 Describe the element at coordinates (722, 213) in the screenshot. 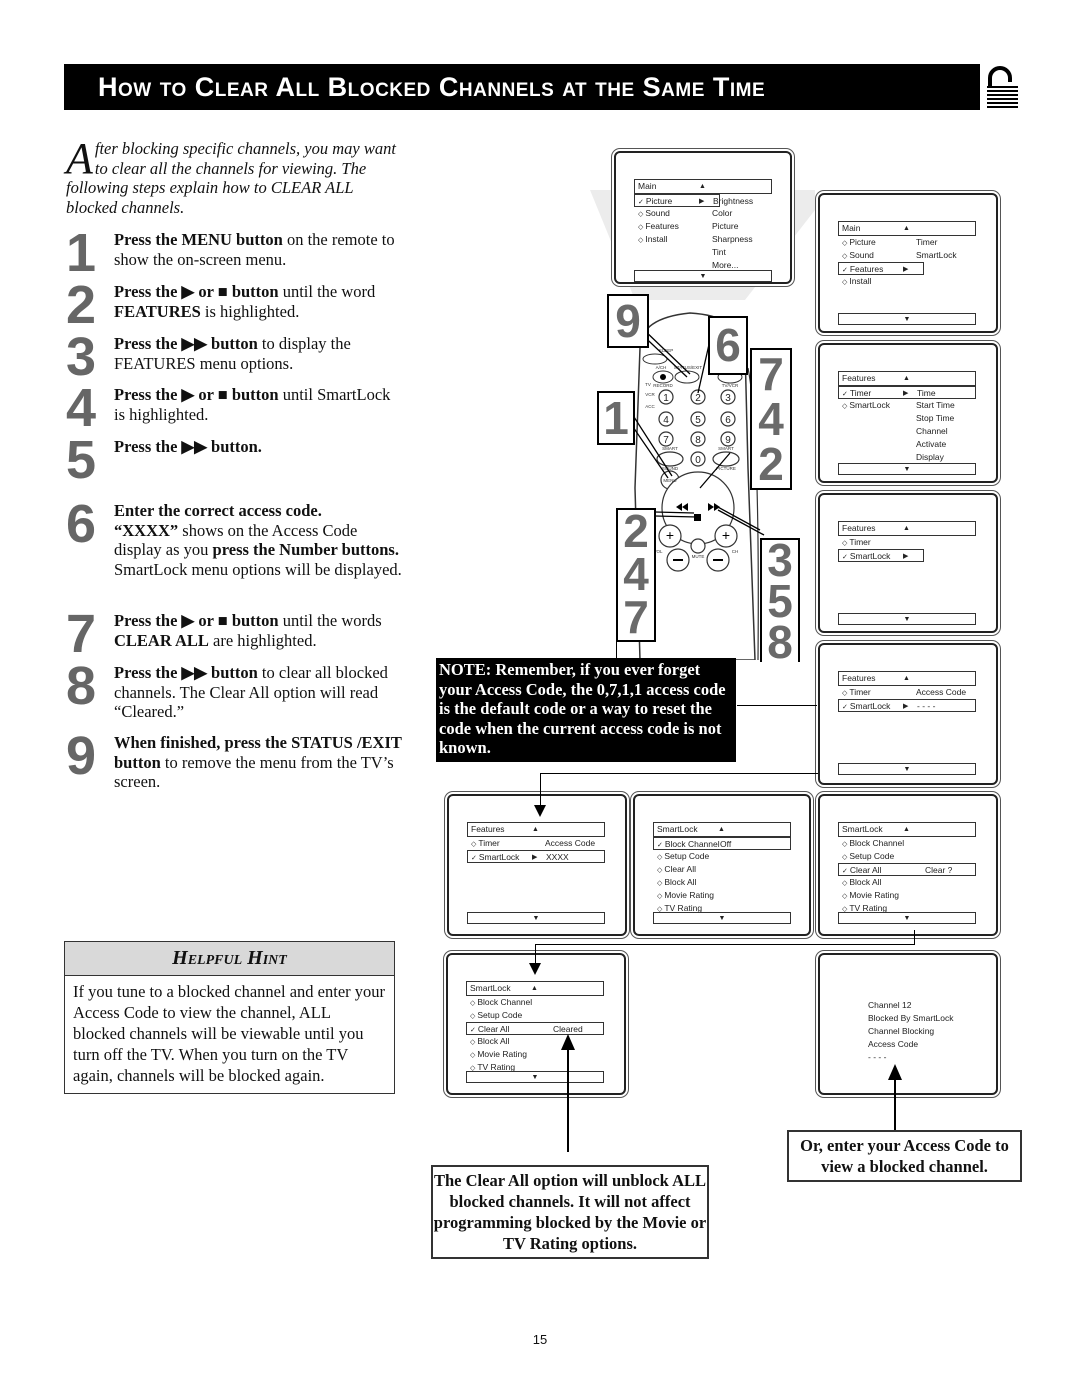

I see `menu-value: Color` at that location.